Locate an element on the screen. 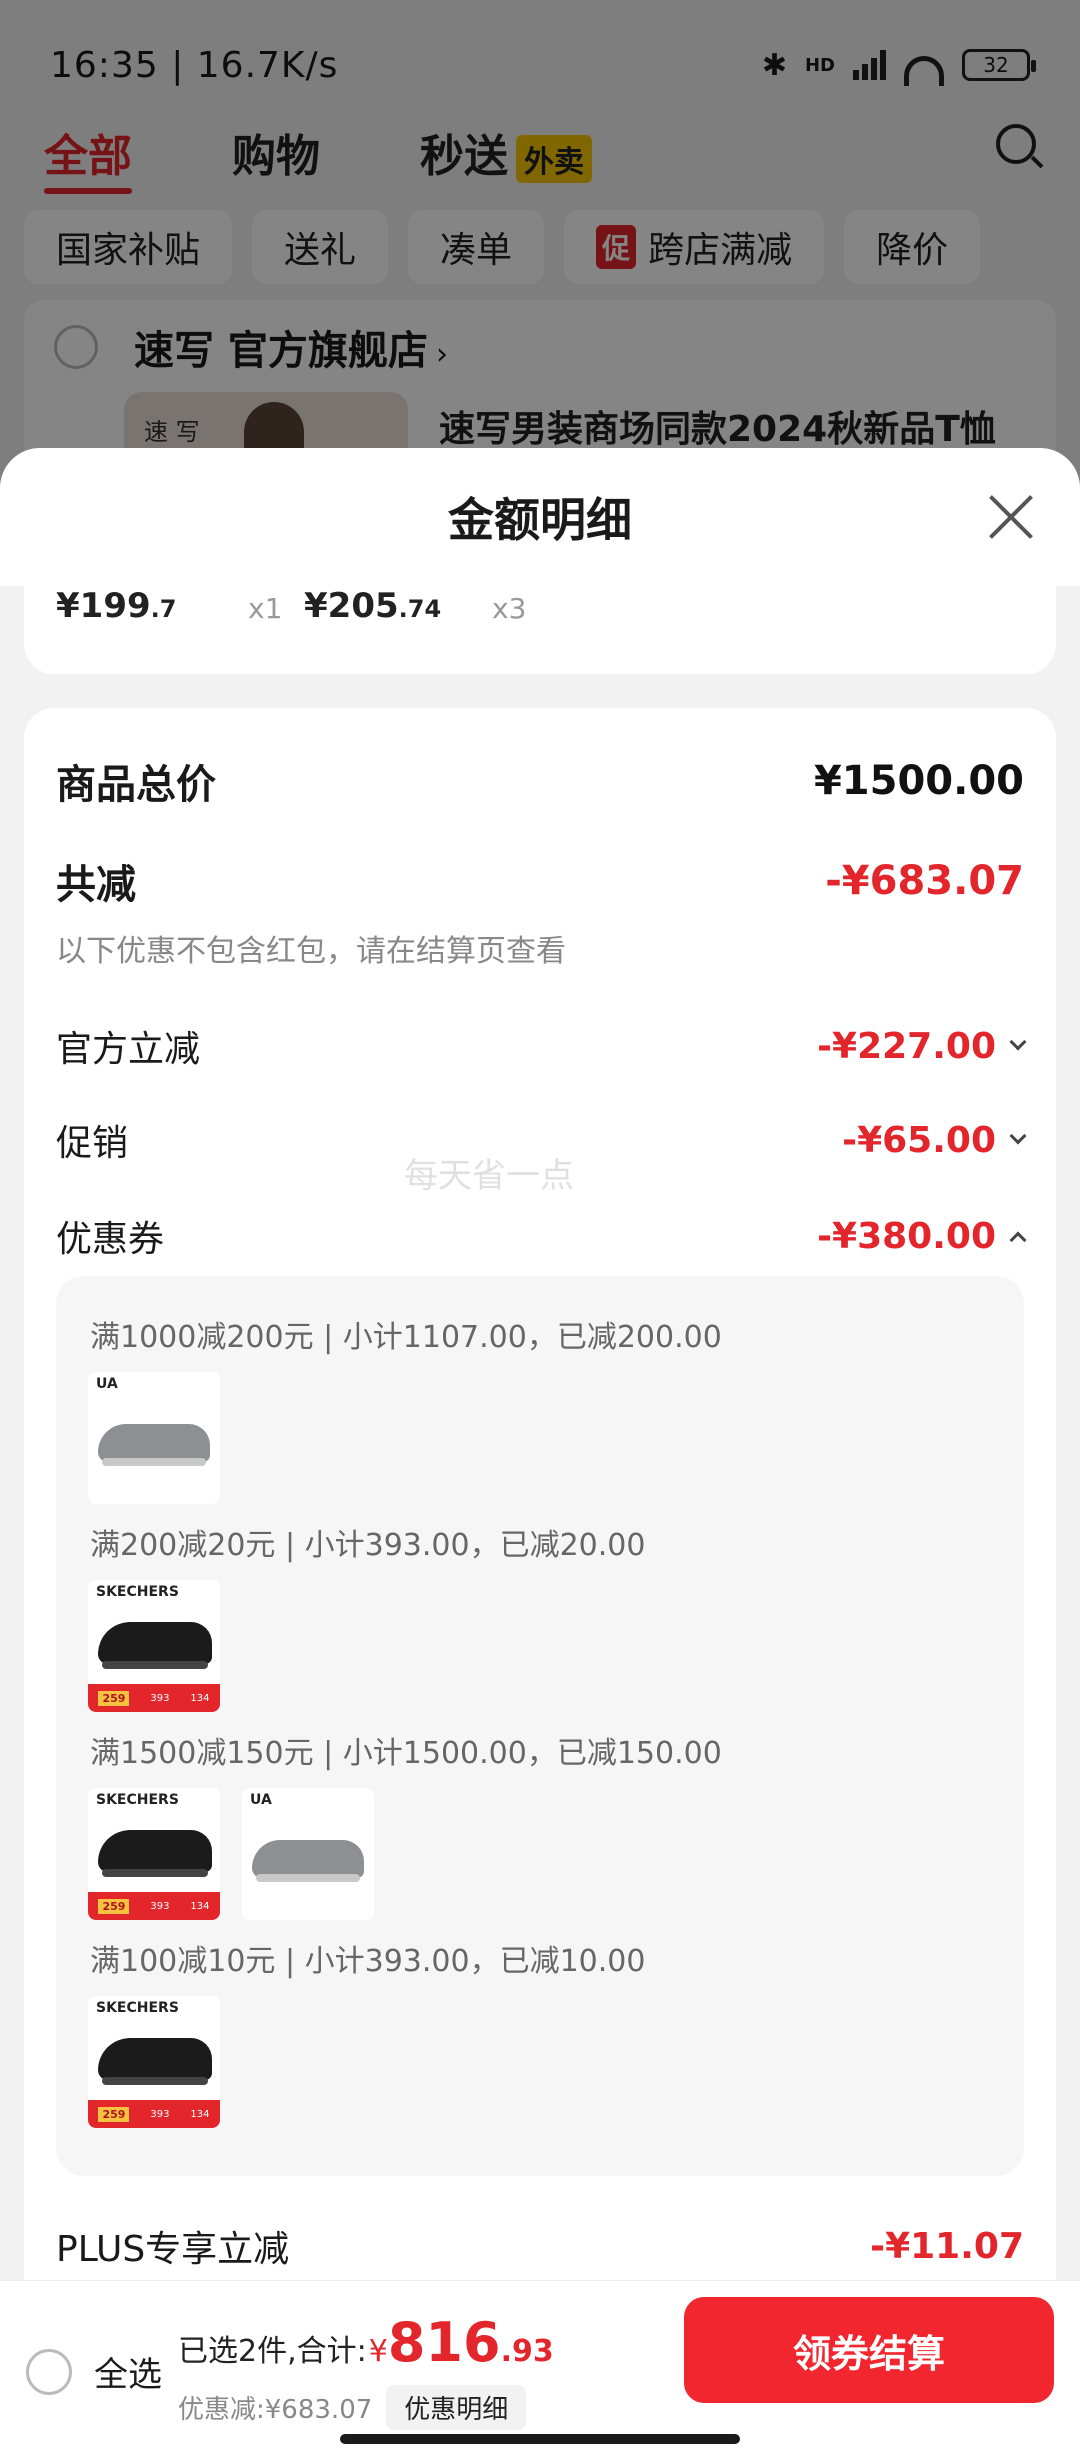 The height and width of the screenshot is (2460, 1080). item-price: ¥205.74 is located at coordinates (372, 606).